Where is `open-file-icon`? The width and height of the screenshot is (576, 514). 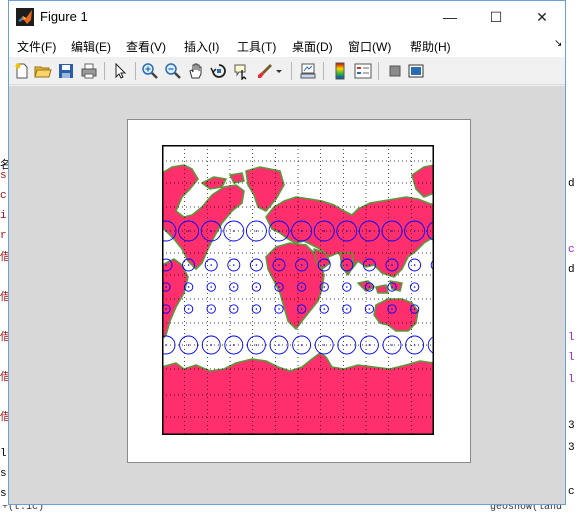 open-file-icon is located at coordinates (43, 71).